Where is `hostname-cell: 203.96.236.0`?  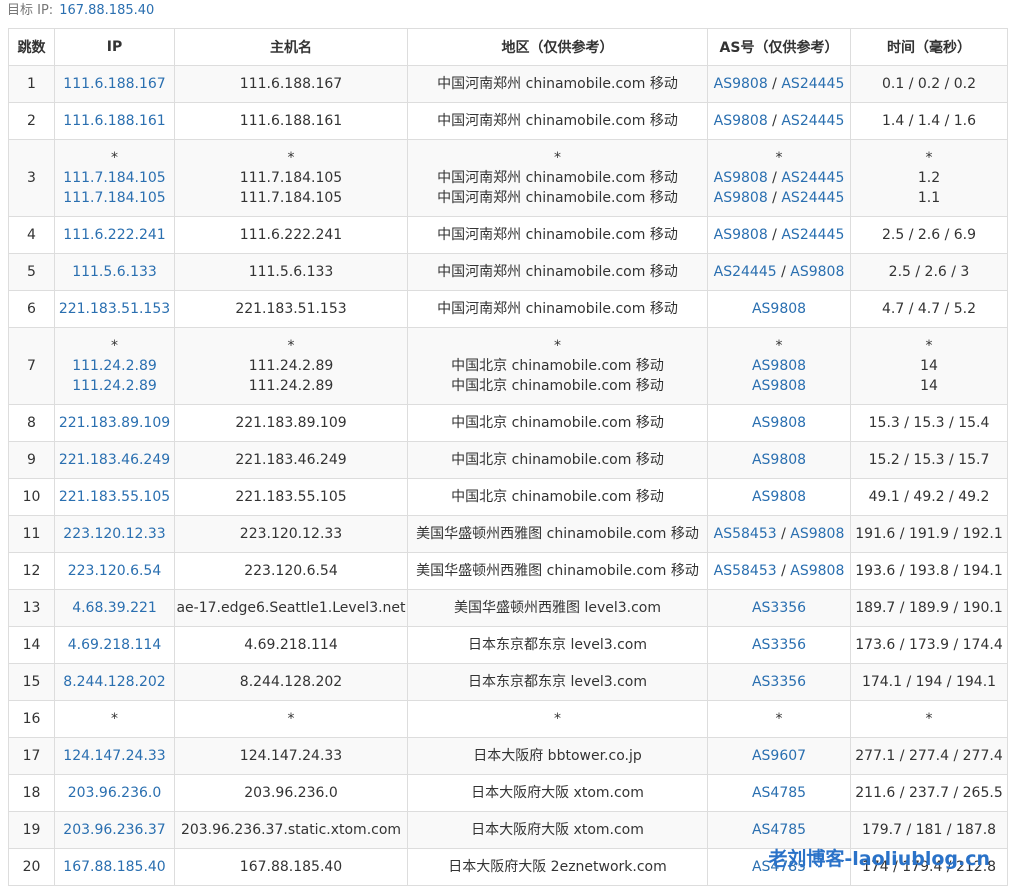 hostname-cell: 203.96.236.0 is located at coordinates (291, 793).